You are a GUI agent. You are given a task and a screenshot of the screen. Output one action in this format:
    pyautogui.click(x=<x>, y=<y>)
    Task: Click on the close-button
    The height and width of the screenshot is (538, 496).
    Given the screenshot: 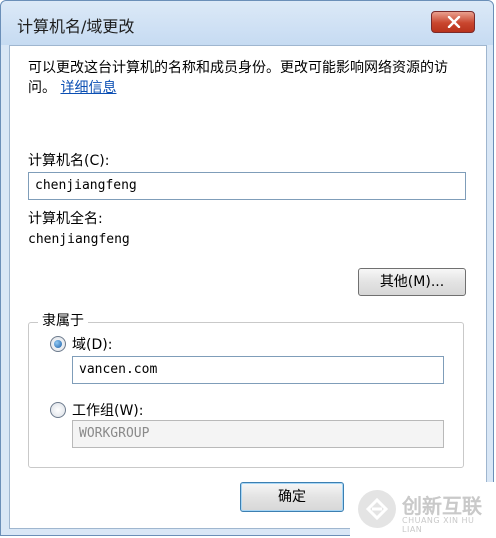 What is the action you would take?
    pyautogui.click(x=453, y=22)
    